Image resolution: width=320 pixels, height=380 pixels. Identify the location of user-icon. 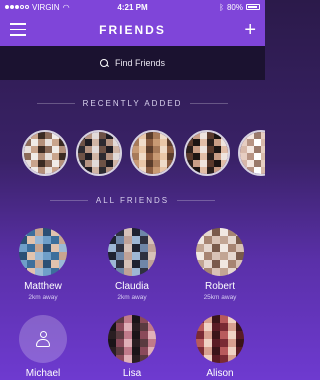
(43, 339).